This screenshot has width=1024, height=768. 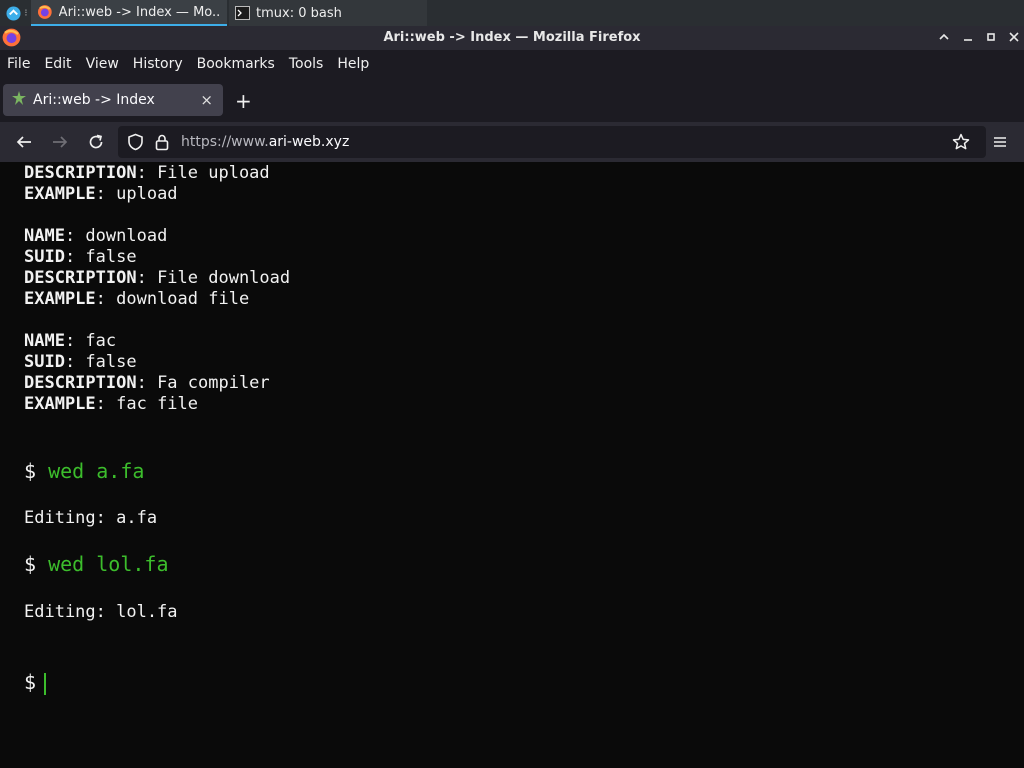 I want to click on tab-close-icon: ×, so click(x=206, y=100).